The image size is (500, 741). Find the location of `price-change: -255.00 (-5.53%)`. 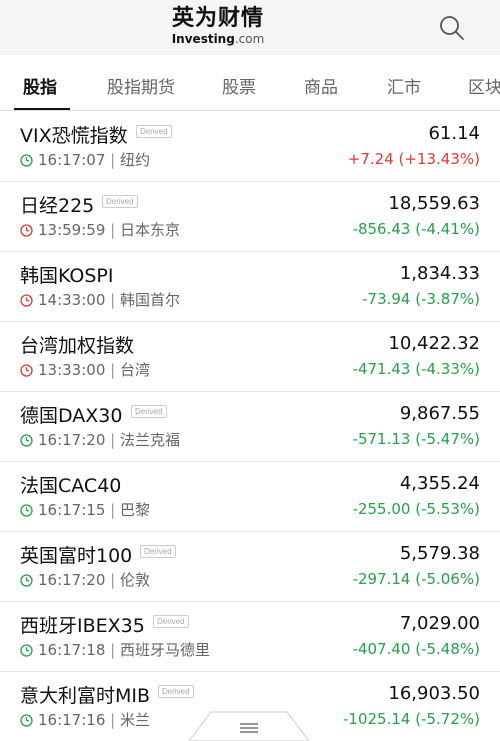

price-change: -255.00 (-5.53%) is located at coordinates (416, 509).